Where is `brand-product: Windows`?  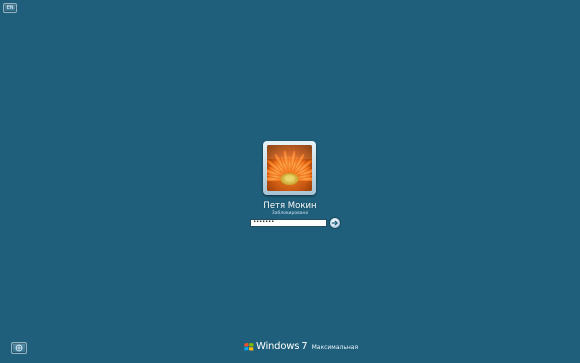
brand-product: Windows is located at coordinates (278, 346).